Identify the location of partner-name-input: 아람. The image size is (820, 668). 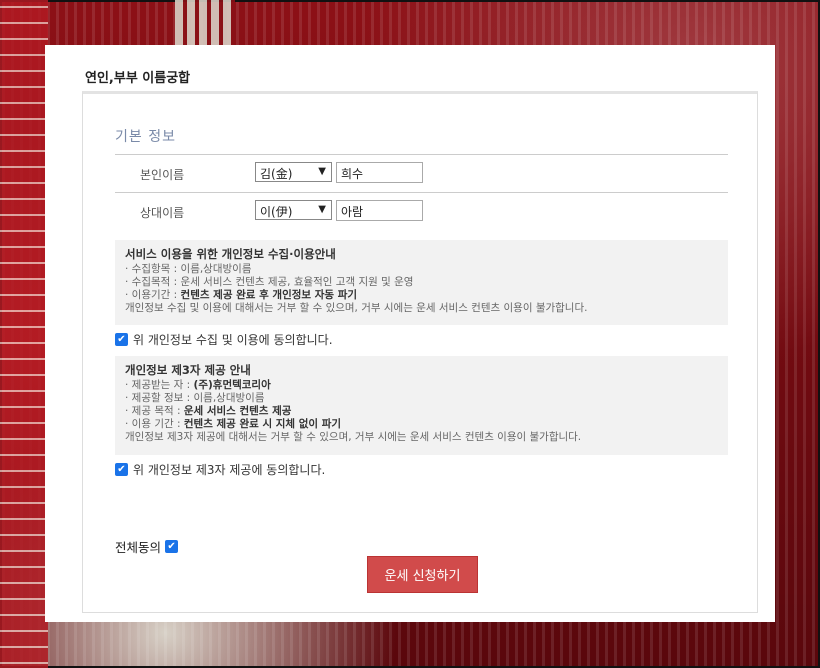
(379, 210).